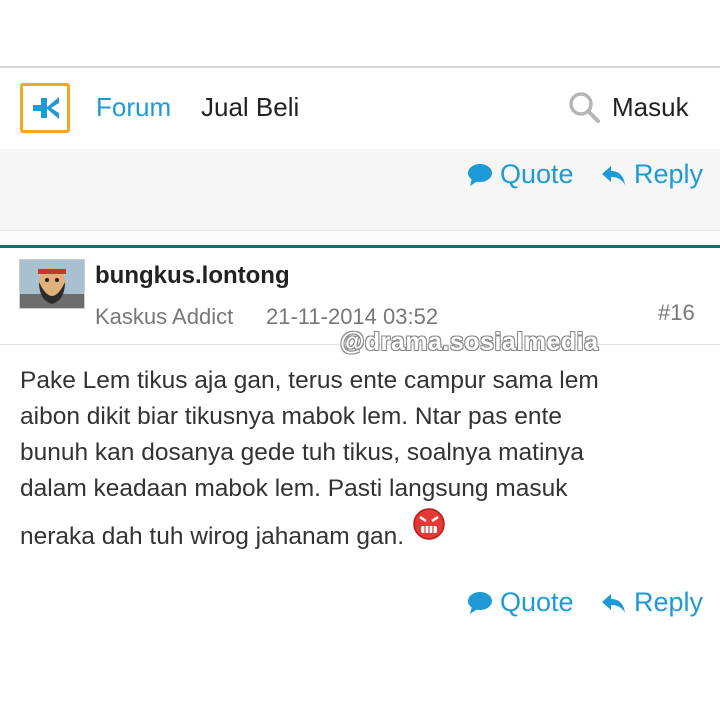 The width and height of the screenshot is (720, 720). I want to click on site-header: Forum Jual Beli Masuk, so click(360, 108).